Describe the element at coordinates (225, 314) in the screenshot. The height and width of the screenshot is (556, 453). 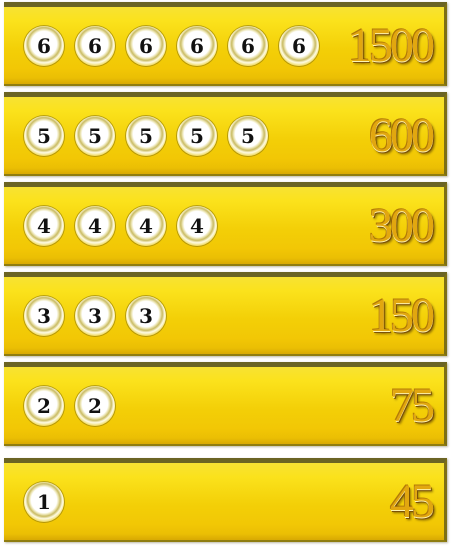
I see `paytable-row-3: 3 3 3 150` at that location.